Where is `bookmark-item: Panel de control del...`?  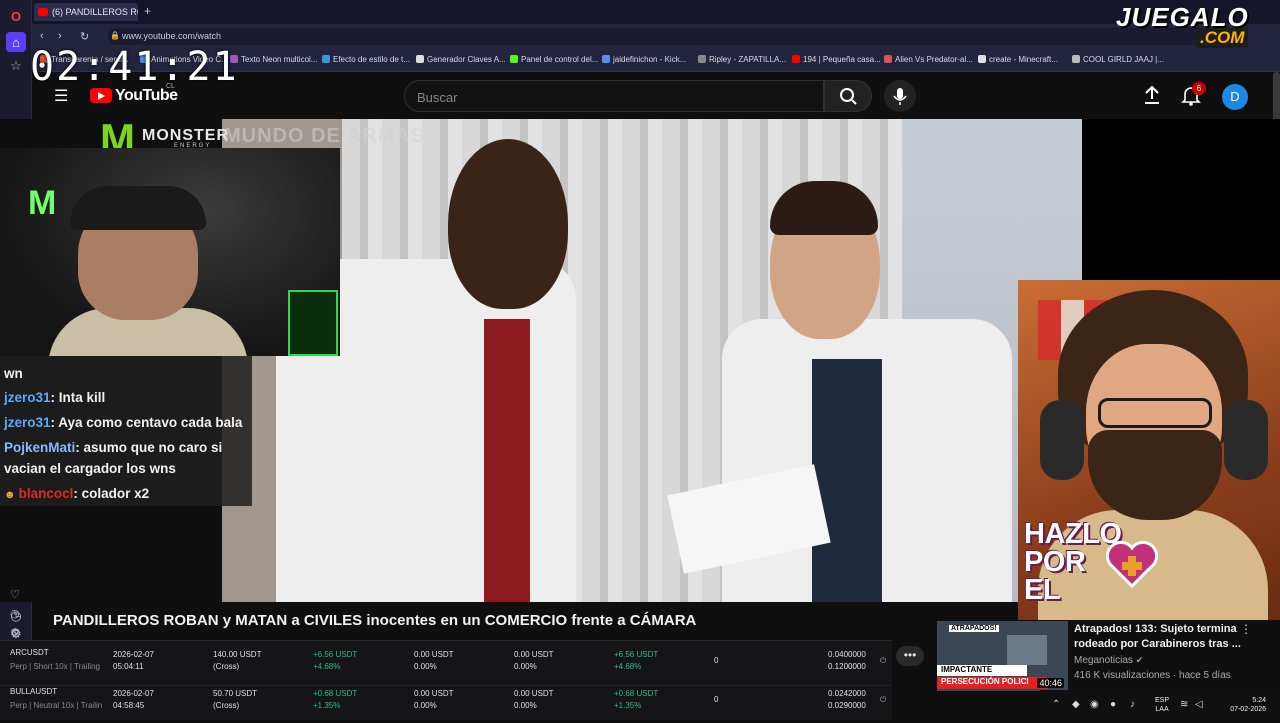
bookmark-item: Panel de control del... is located at coordinates (554, 59).